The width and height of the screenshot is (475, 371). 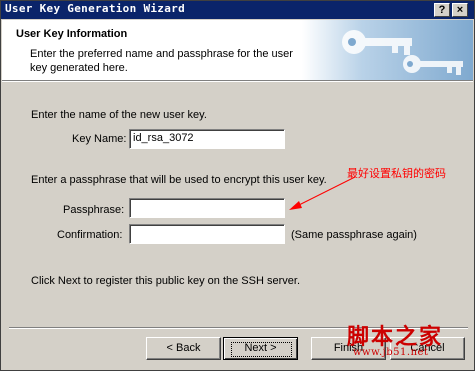 I want to click on keys-icon, so click(x=402, y=52).